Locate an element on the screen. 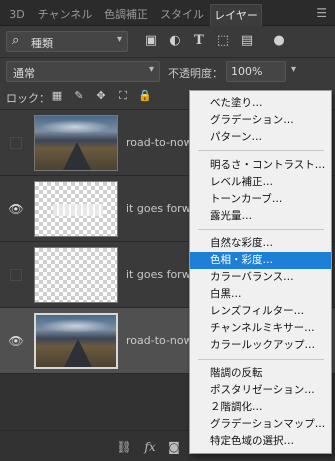  blend-row: 通常 ▾ 不透明度： 100% ▾ is located at coordinates (167, 70).